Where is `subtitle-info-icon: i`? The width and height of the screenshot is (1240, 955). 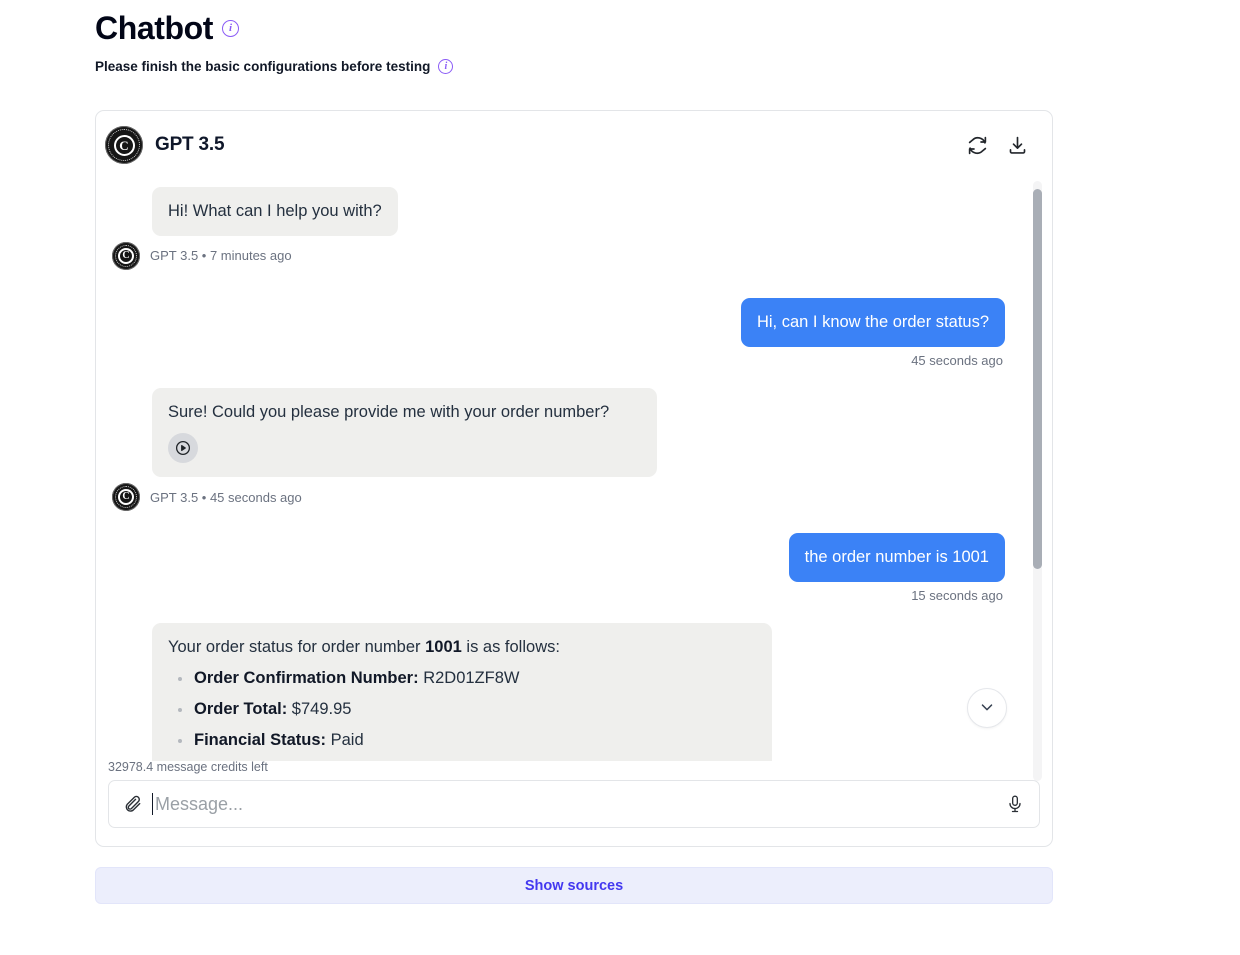 subtitle-info-icon: i is located at coordinates (446, 66).